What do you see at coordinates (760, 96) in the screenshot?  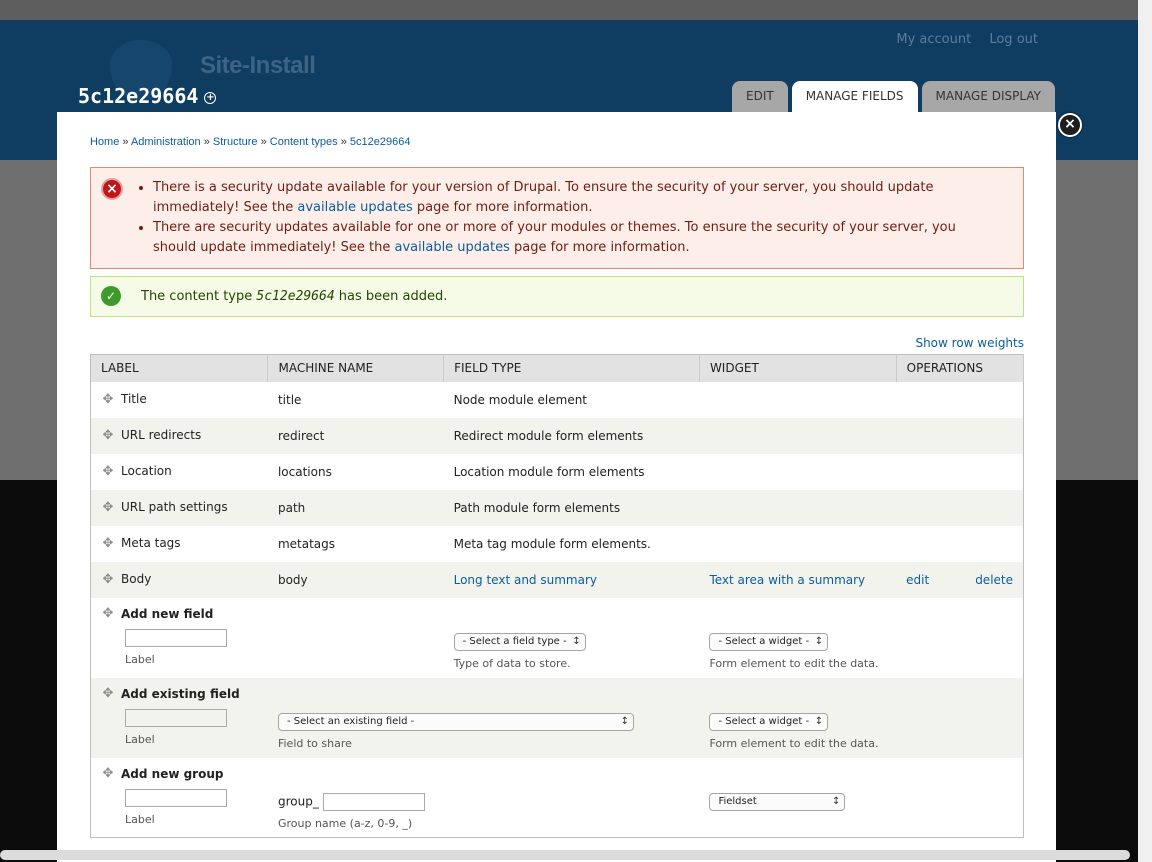 I see `tab-edit: EDIT` at bounding box center [760, 96].